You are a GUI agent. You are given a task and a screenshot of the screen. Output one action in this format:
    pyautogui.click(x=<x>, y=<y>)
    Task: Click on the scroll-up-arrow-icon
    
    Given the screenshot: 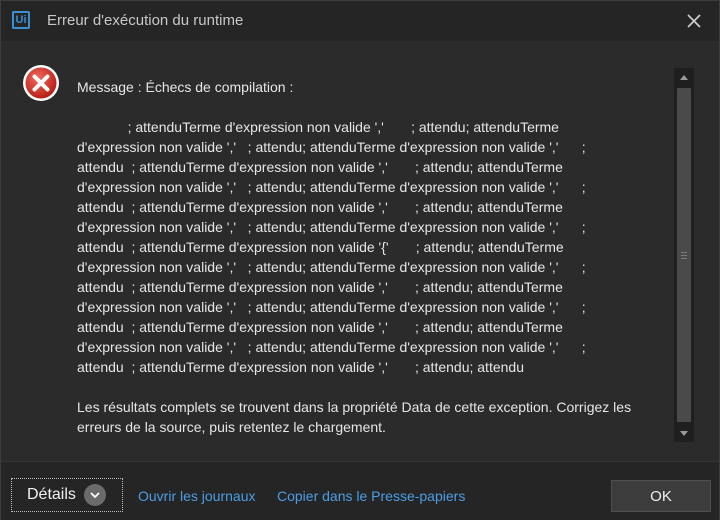 What is the action you would take?
    pyautogui.click(x=684, y=77)
    